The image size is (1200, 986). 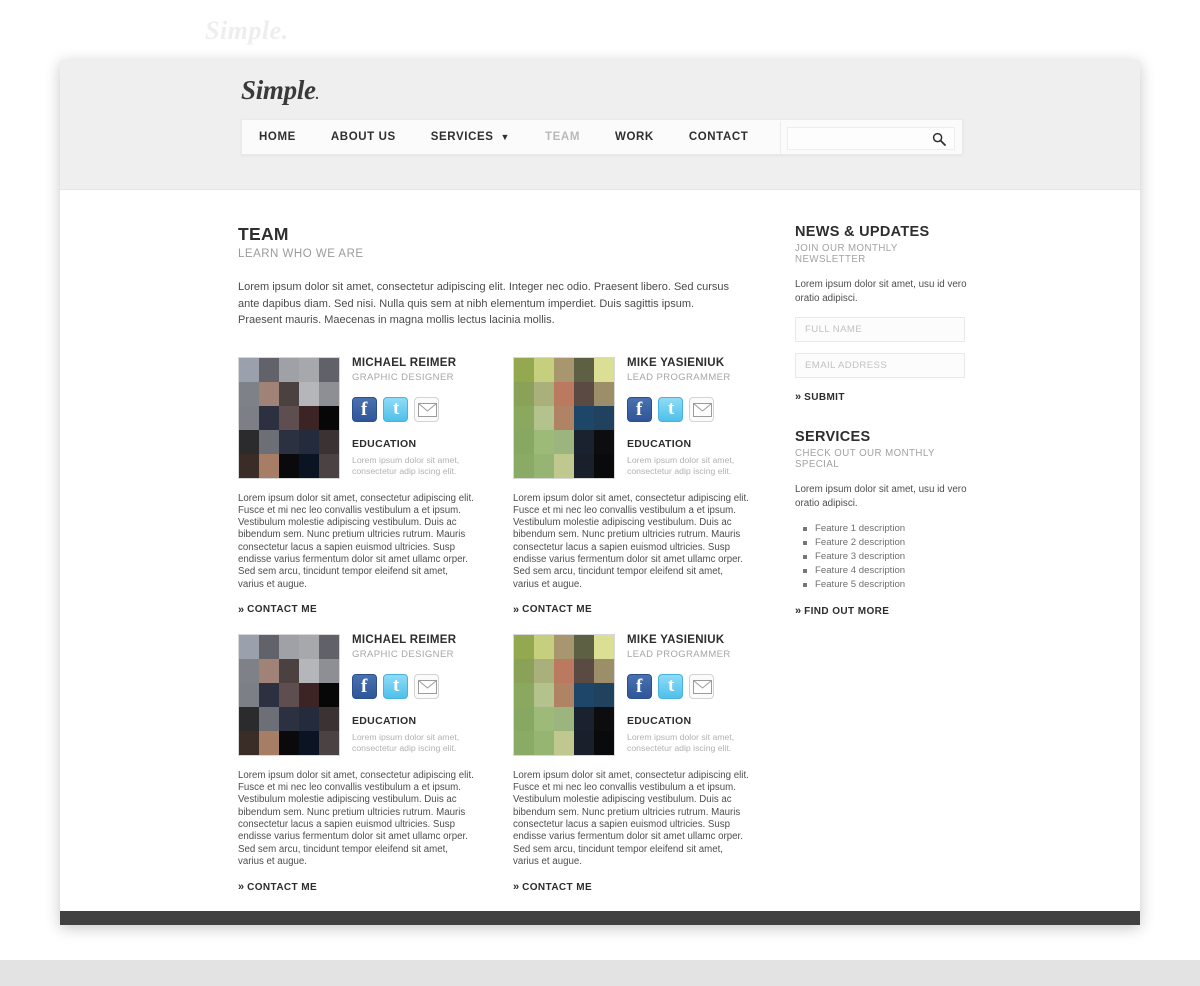 What do you see at coordinates (881, 397) in the screenshot?
I see `submit-button: » SUBMIT` at bounding box center [881, 397].